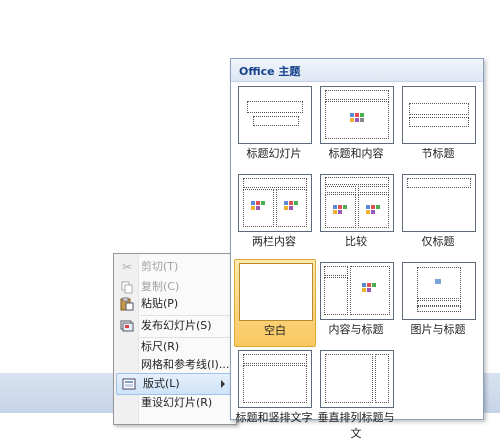 The width and height of the screenshot is (500, 441). I want to click on layout-tile-blank: 空白, so click(275, 303).